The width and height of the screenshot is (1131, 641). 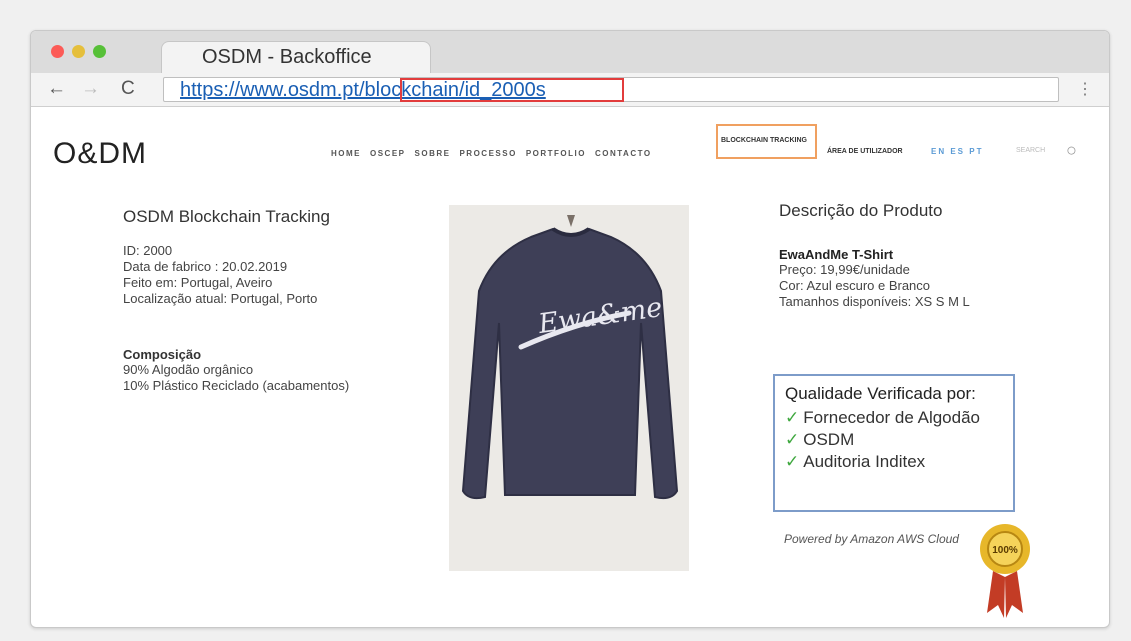 What do you see at coordinates (388, 153) in the screenshot?
I see `nav-oscep: OSCEP` at bounding box center [388, 153].